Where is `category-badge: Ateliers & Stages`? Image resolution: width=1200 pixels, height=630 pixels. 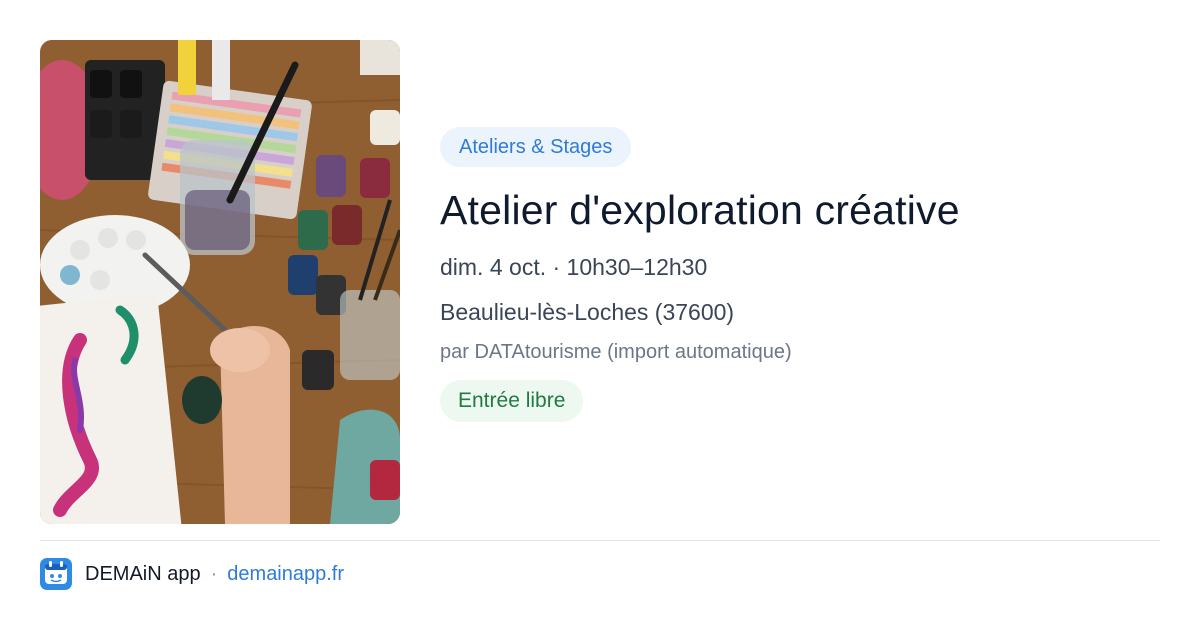 category-badge: Ateliers & Stages is located at coordinates (536, 147).